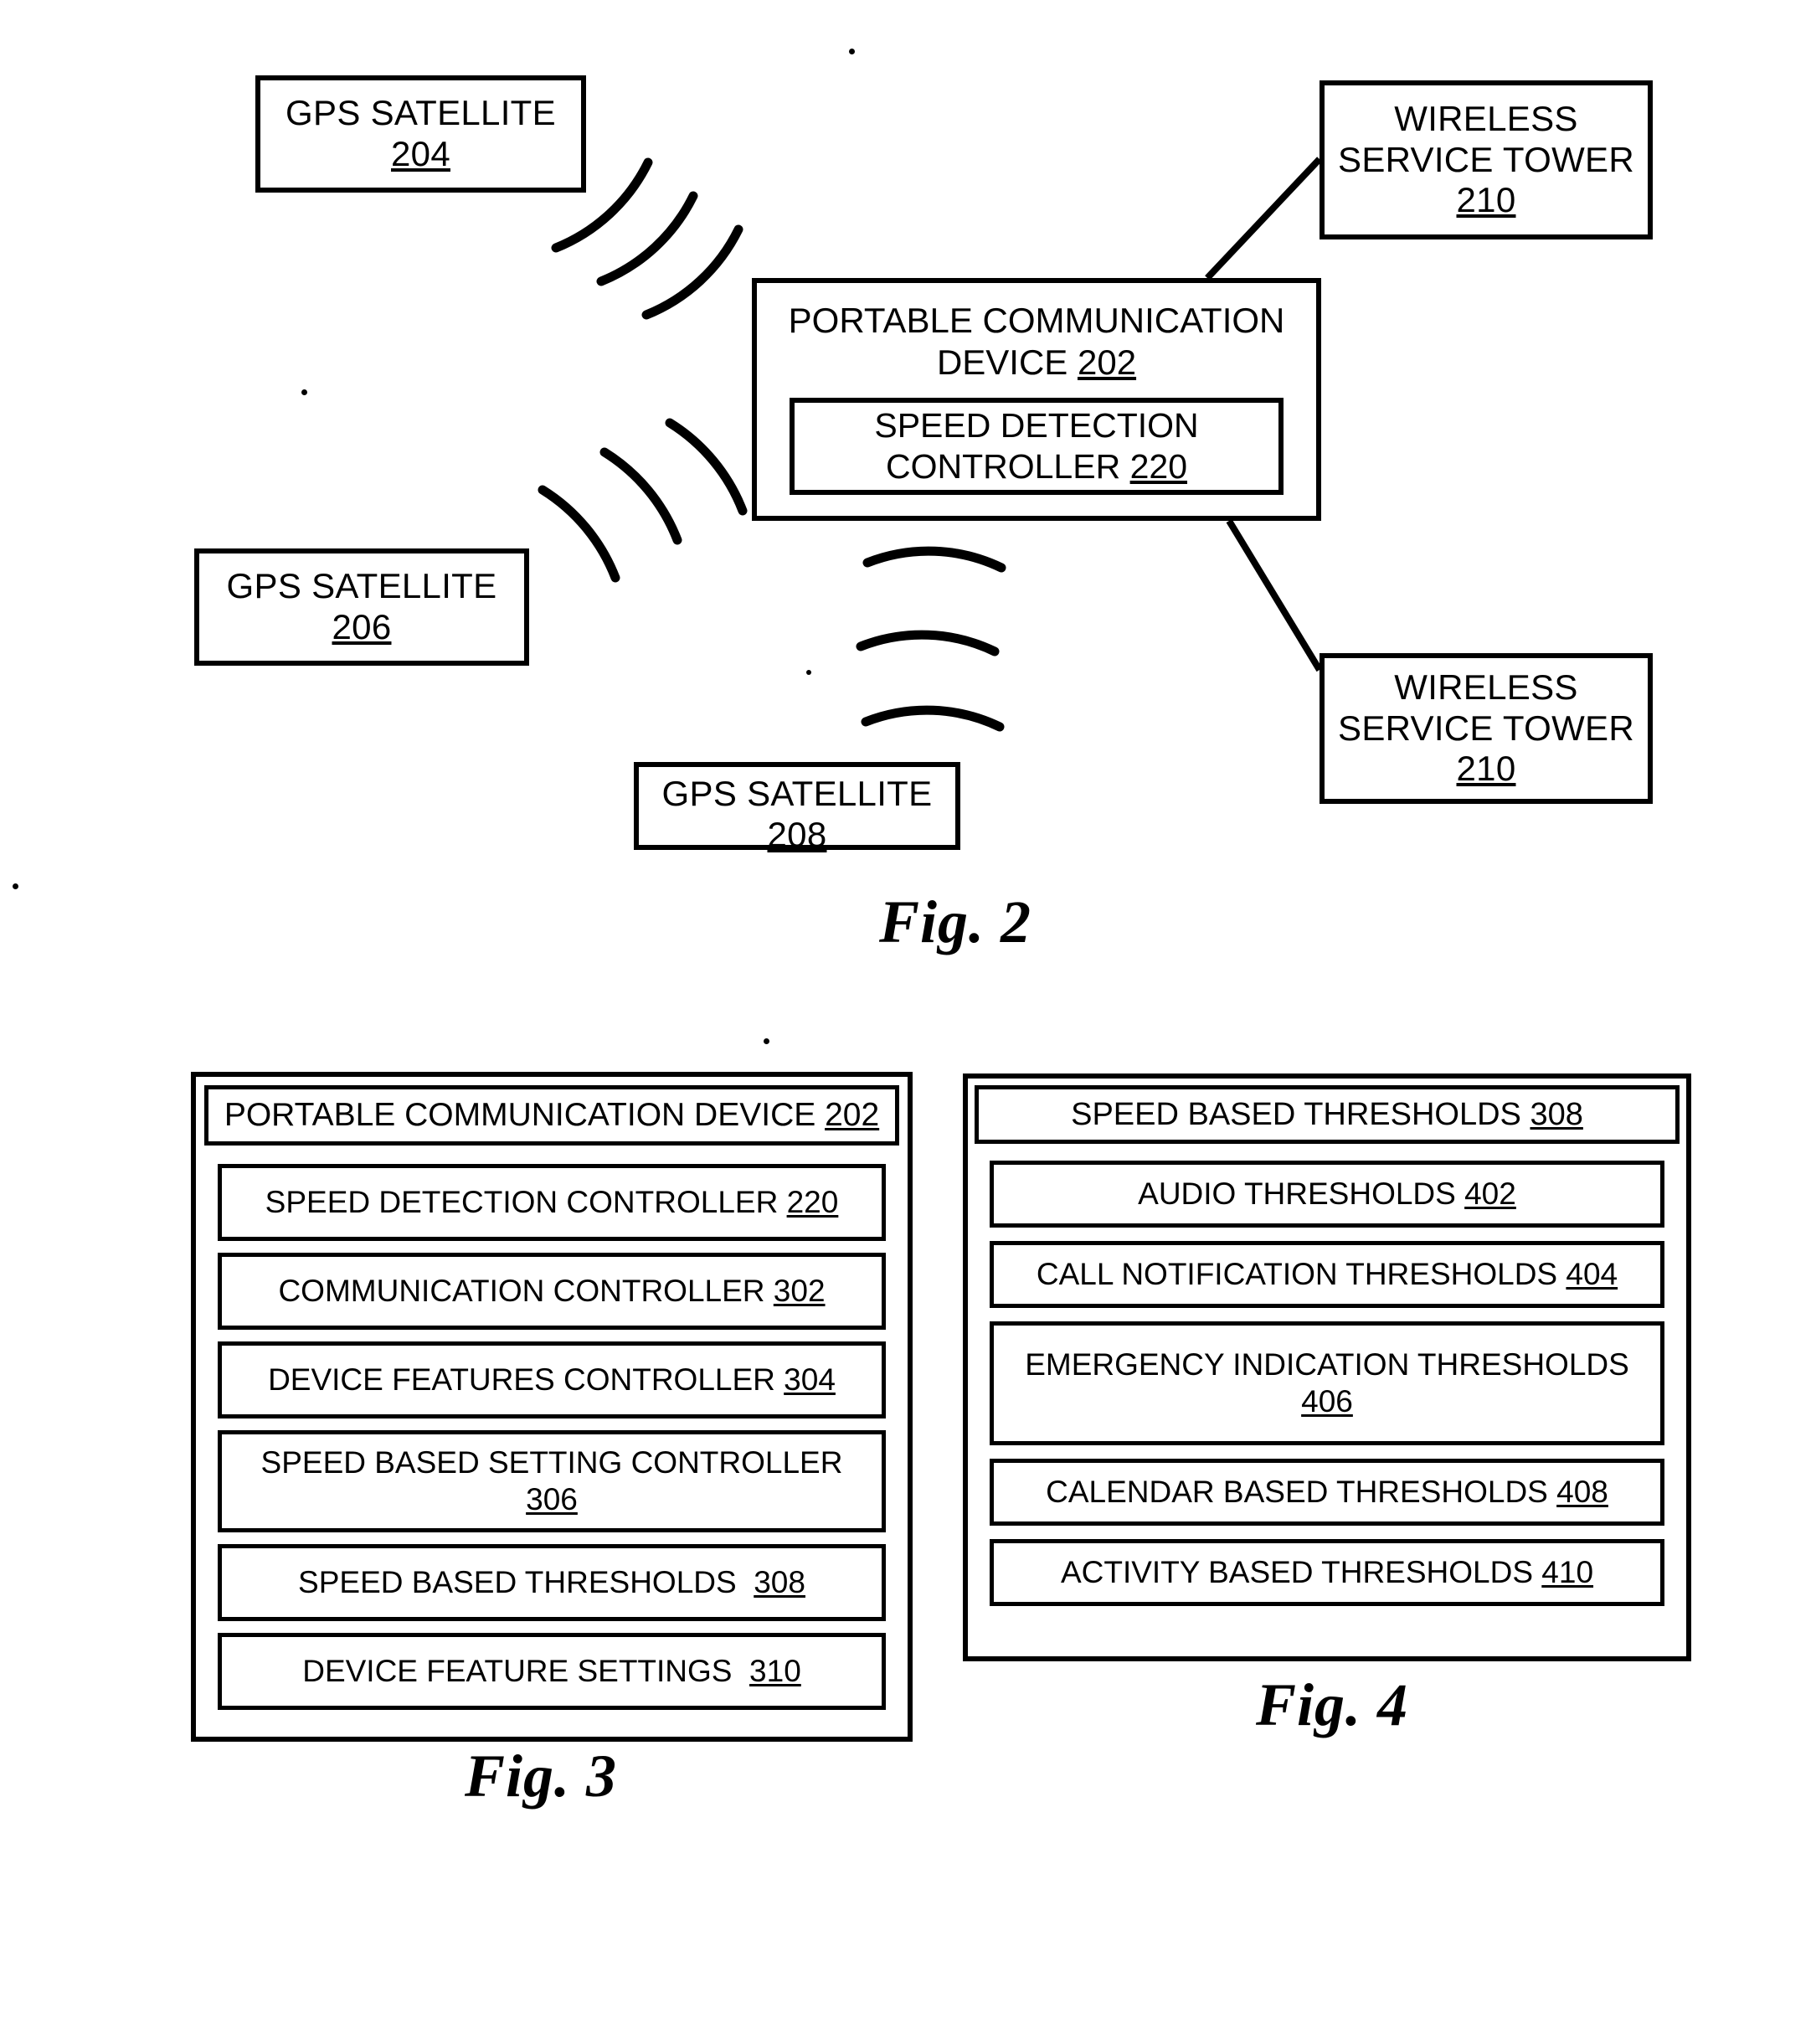  I want to click on gps-satellite-208-box: GPS SATELLITE 208, so click(797, 808).